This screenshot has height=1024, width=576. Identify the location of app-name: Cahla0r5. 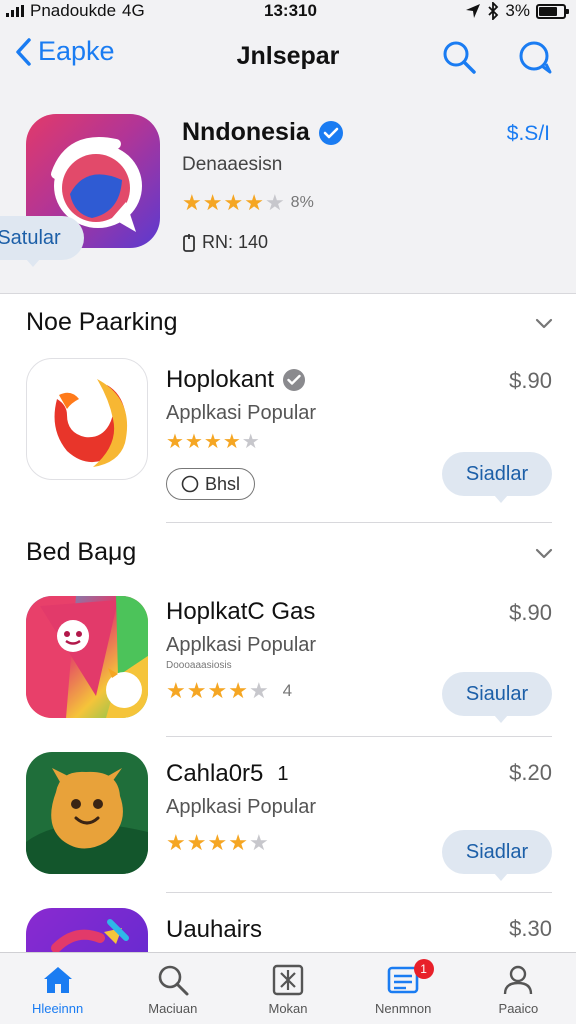
(215, 773).